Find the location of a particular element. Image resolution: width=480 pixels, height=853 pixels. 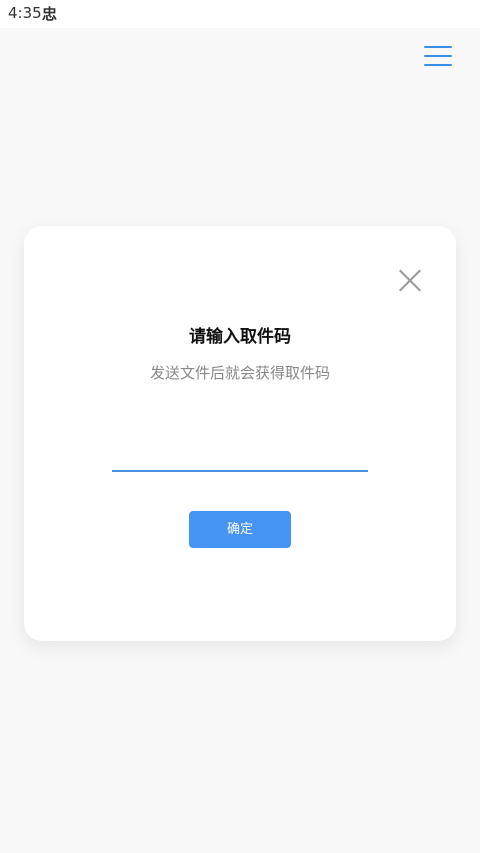

dialog-subtitle: 发送文件后就会获得取件码 is located at coordinates (239, 373).